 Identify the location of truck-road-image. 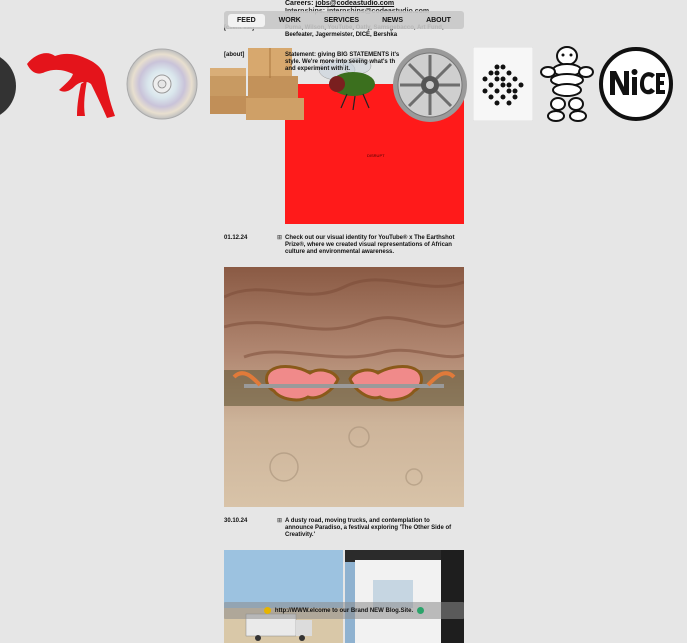
(283, 596).